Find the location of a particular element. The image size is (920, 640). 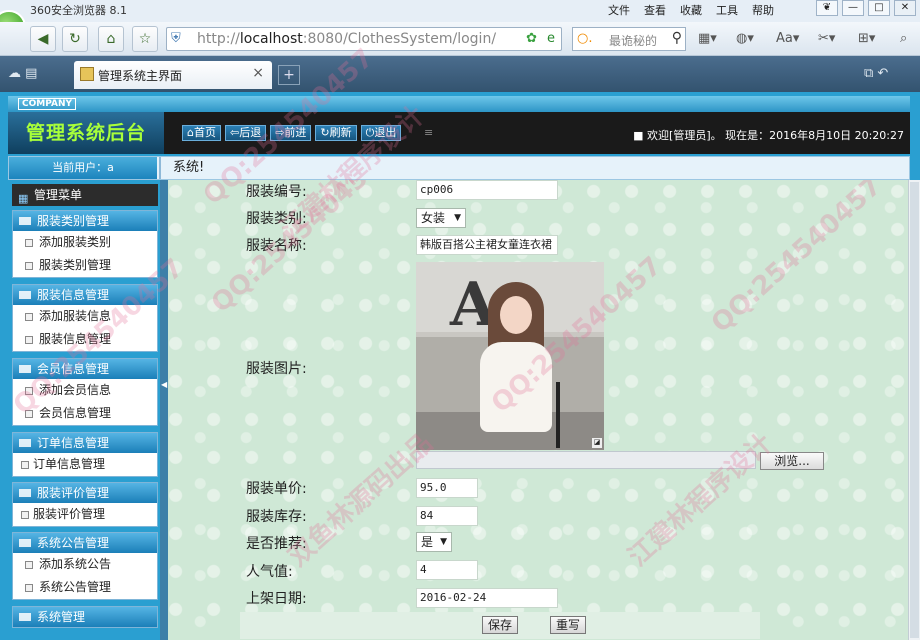

sidebar-item-manage-member: 会员信息管理 is located at coordinates (85, 413).